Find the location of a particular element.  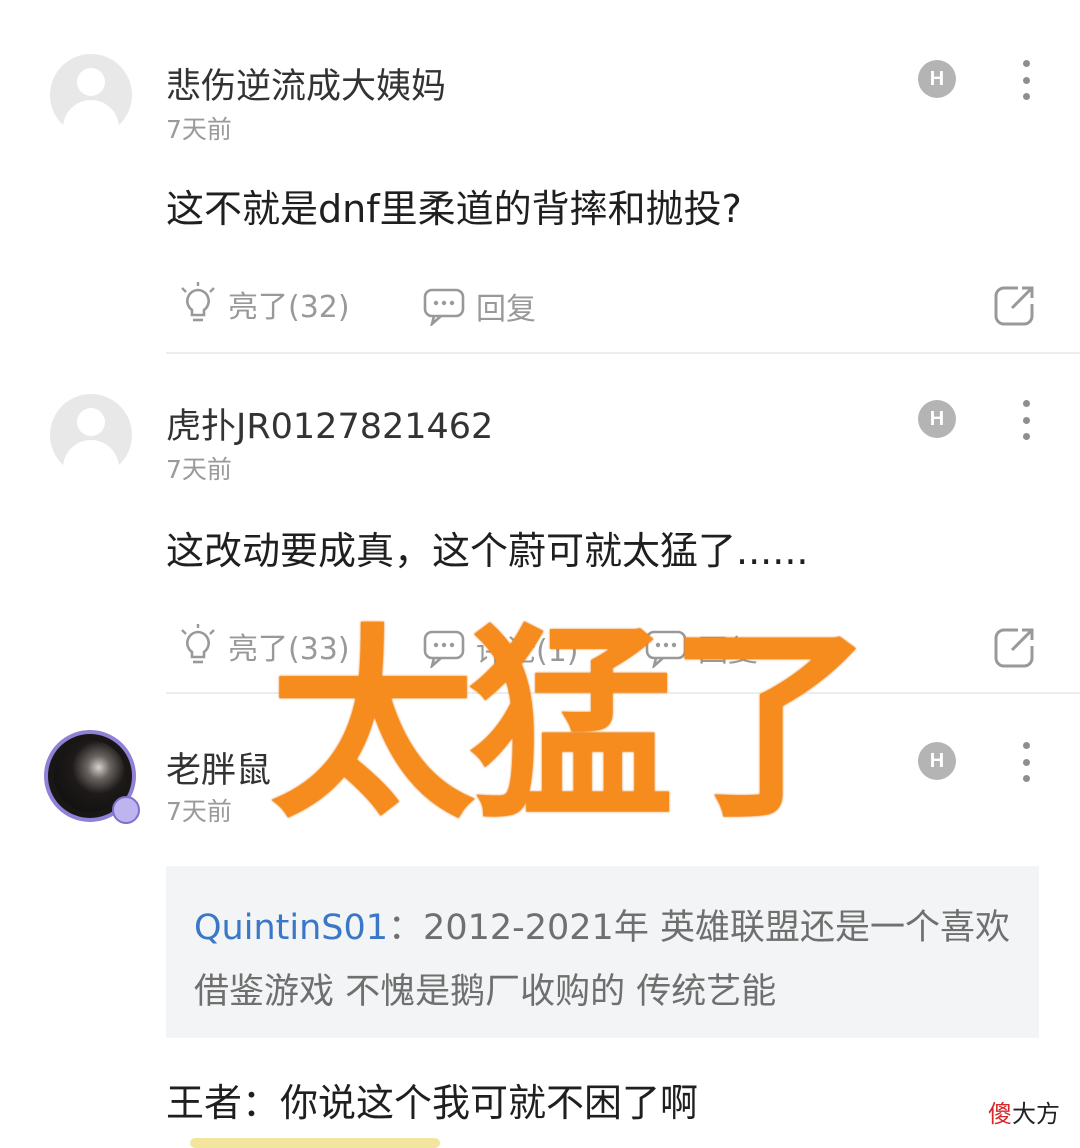

comment-text: 王者：你说这个我可就不困了啊 is located at coordinates (432, 1103).